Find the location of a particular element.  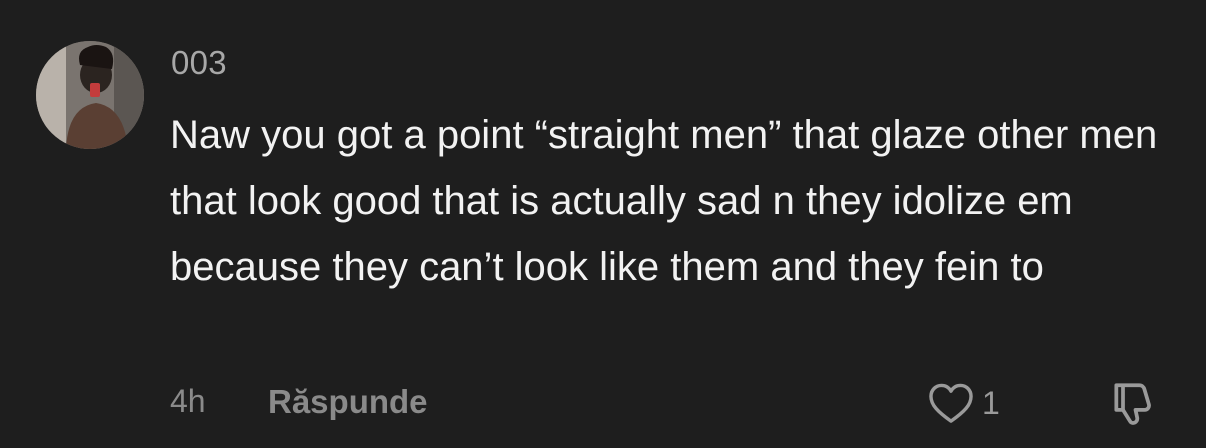

like-count: 1 is located at coordinates (991, 402).